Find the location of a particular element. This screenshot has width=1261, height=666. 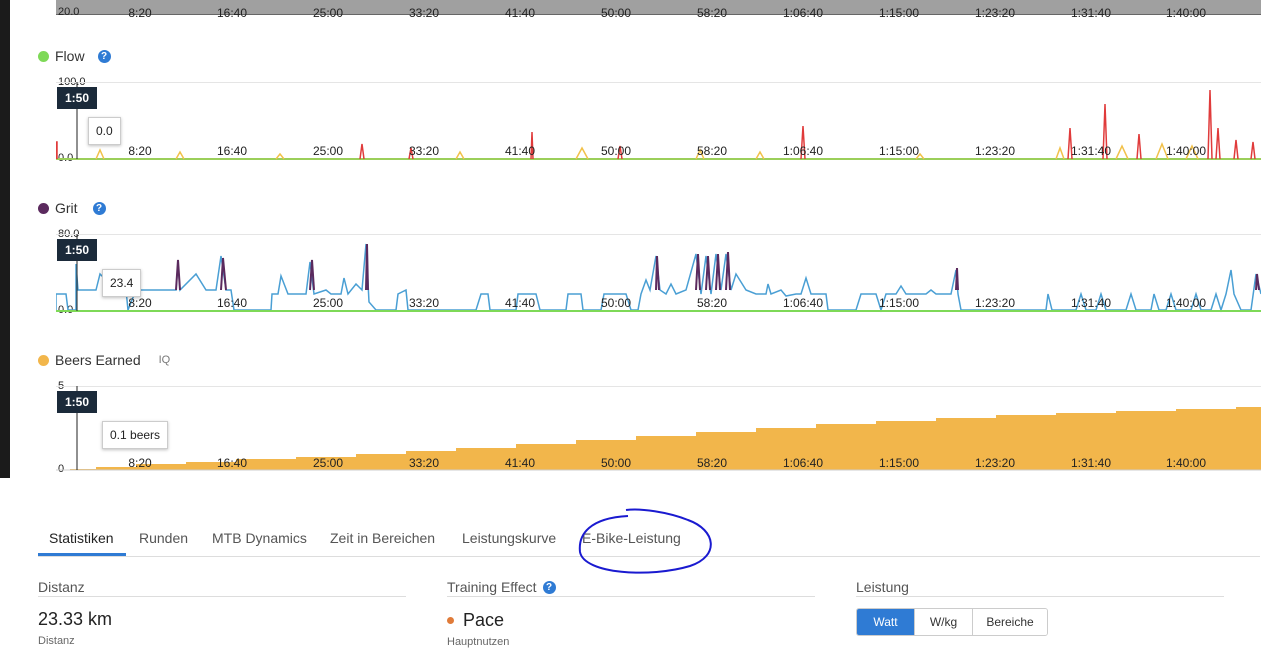

beers-legend-dot is located at coordinates (43, 360).